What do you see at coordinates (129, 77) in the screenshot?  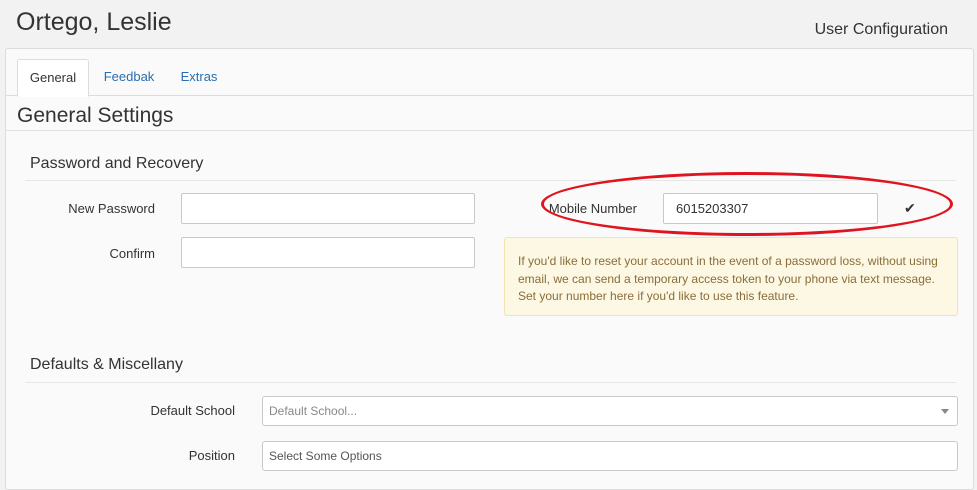 I see `tab-feedback: Feedbak` at bounding box center [129, 77].